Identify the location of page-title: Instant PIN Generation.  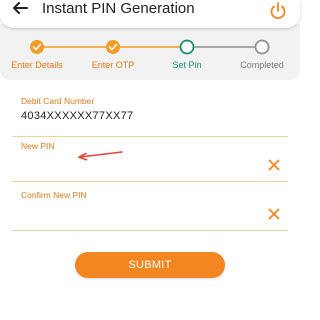
(118, 8).